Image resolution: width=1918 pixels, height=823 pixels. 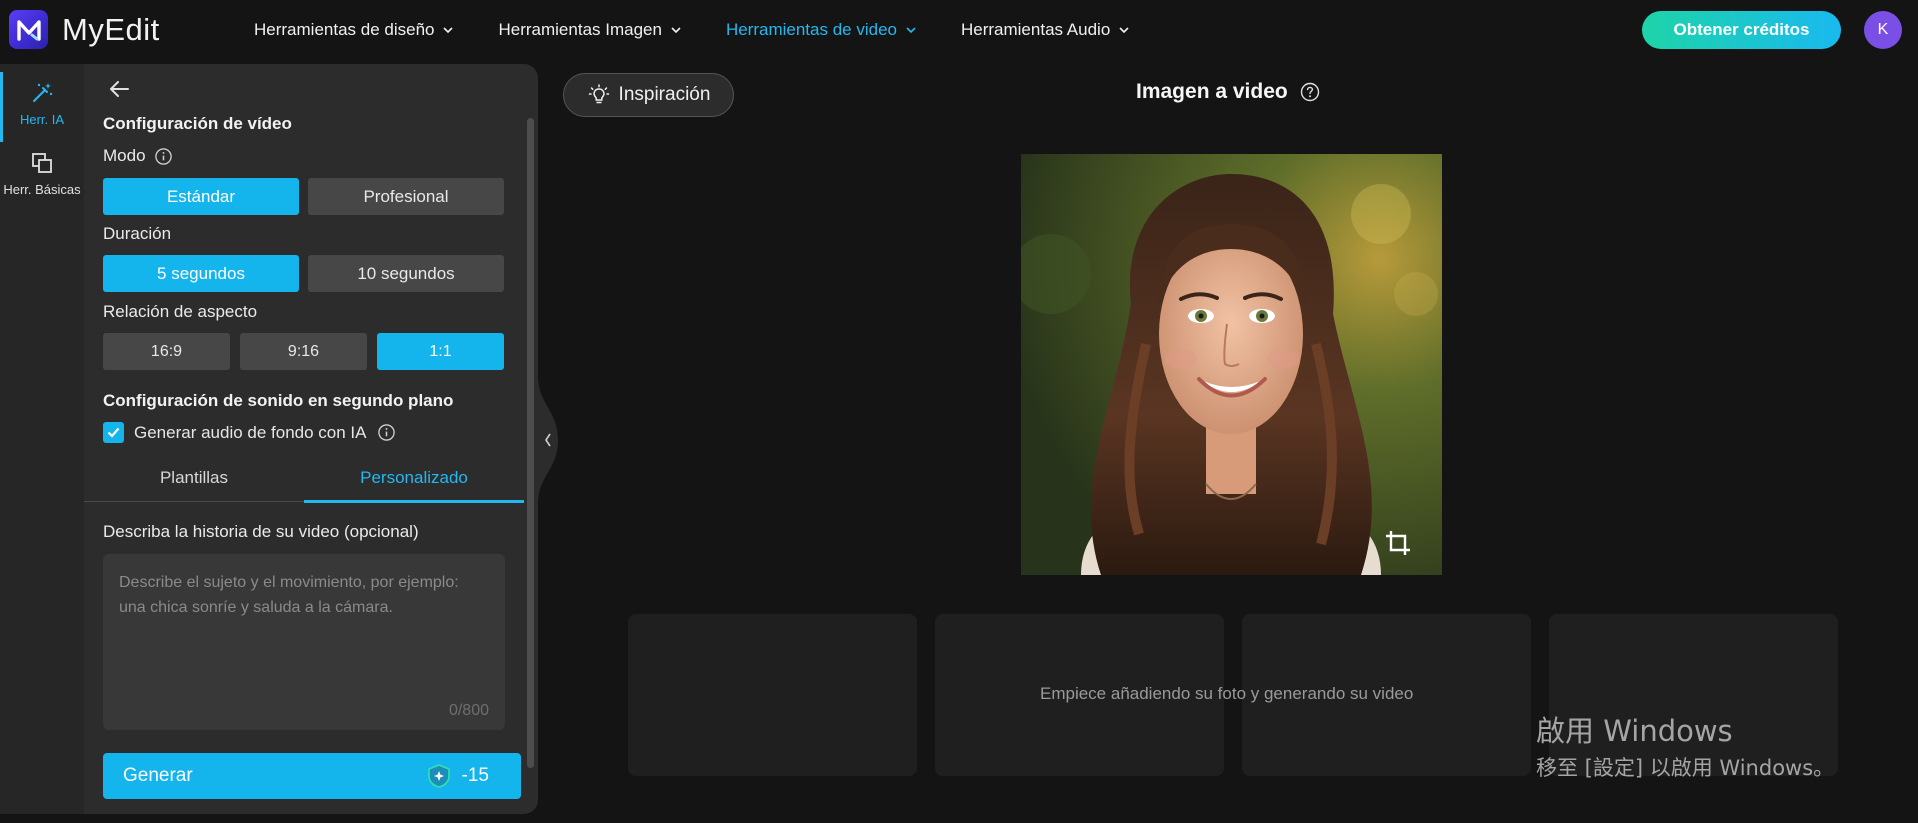 What do you see at coordinates (158, 775) in the screenshot?
I see `generate-label: Generar` at bounding box center [158, 775].